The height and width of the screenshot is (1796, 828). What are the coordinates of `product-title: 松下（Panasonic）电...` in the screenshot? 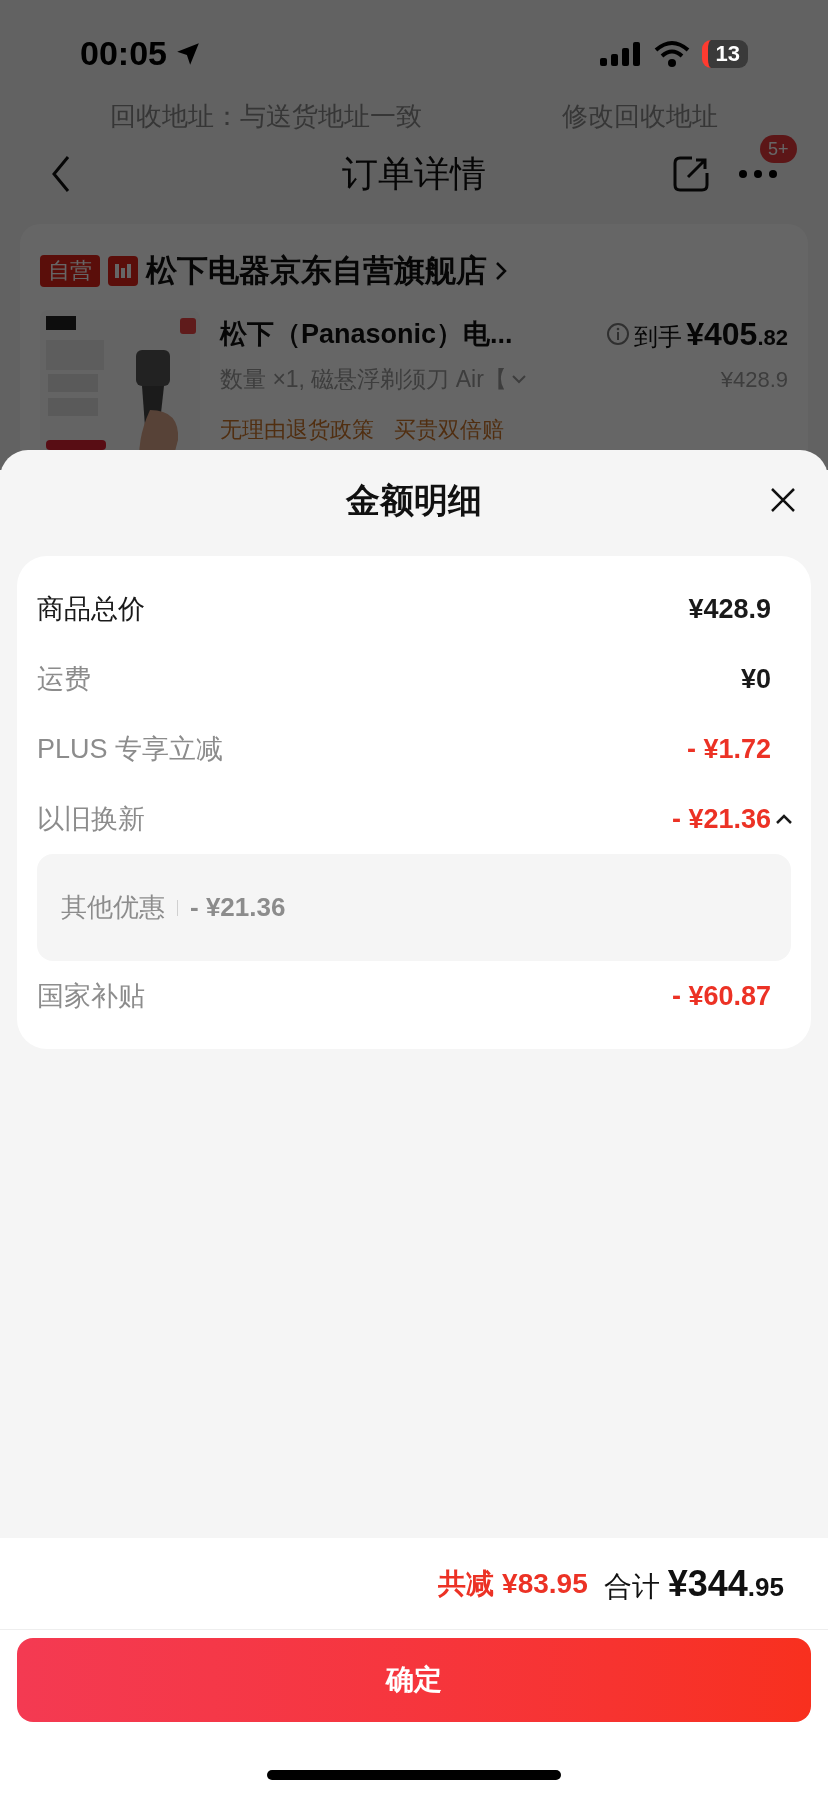 It's located at (366, 334).